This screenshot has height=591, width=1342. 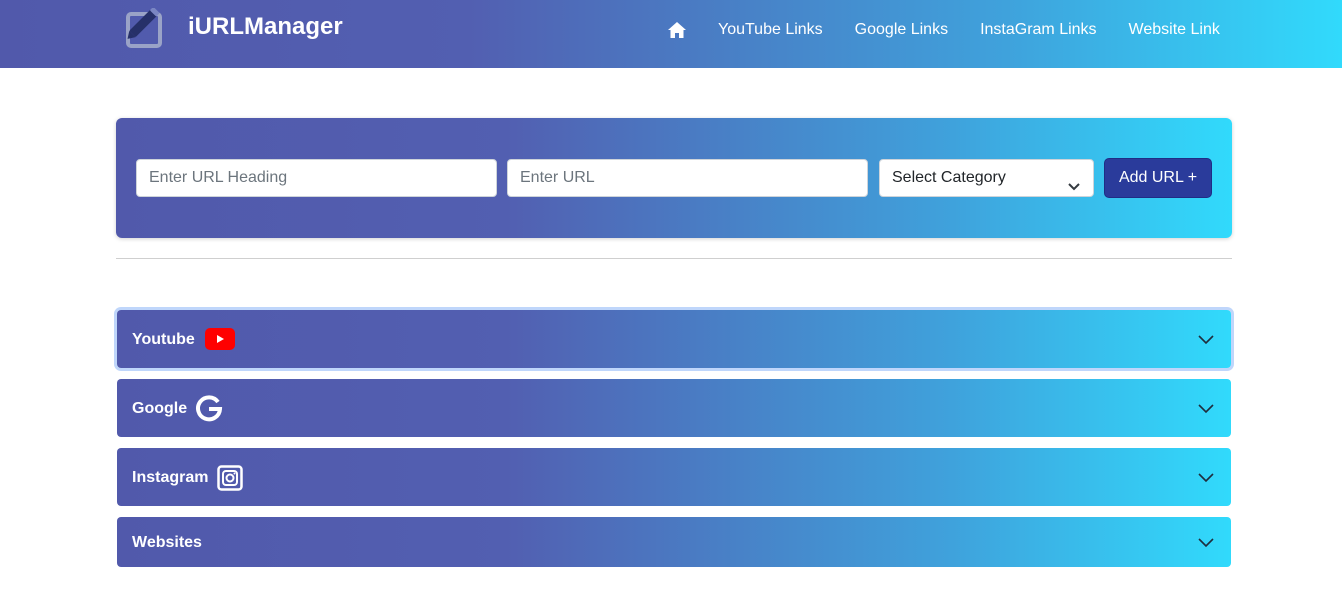 What do you see at coordinates (149, 28) in the screenshot?
I see `edit-note-icon` at bounding box center [149, 28].